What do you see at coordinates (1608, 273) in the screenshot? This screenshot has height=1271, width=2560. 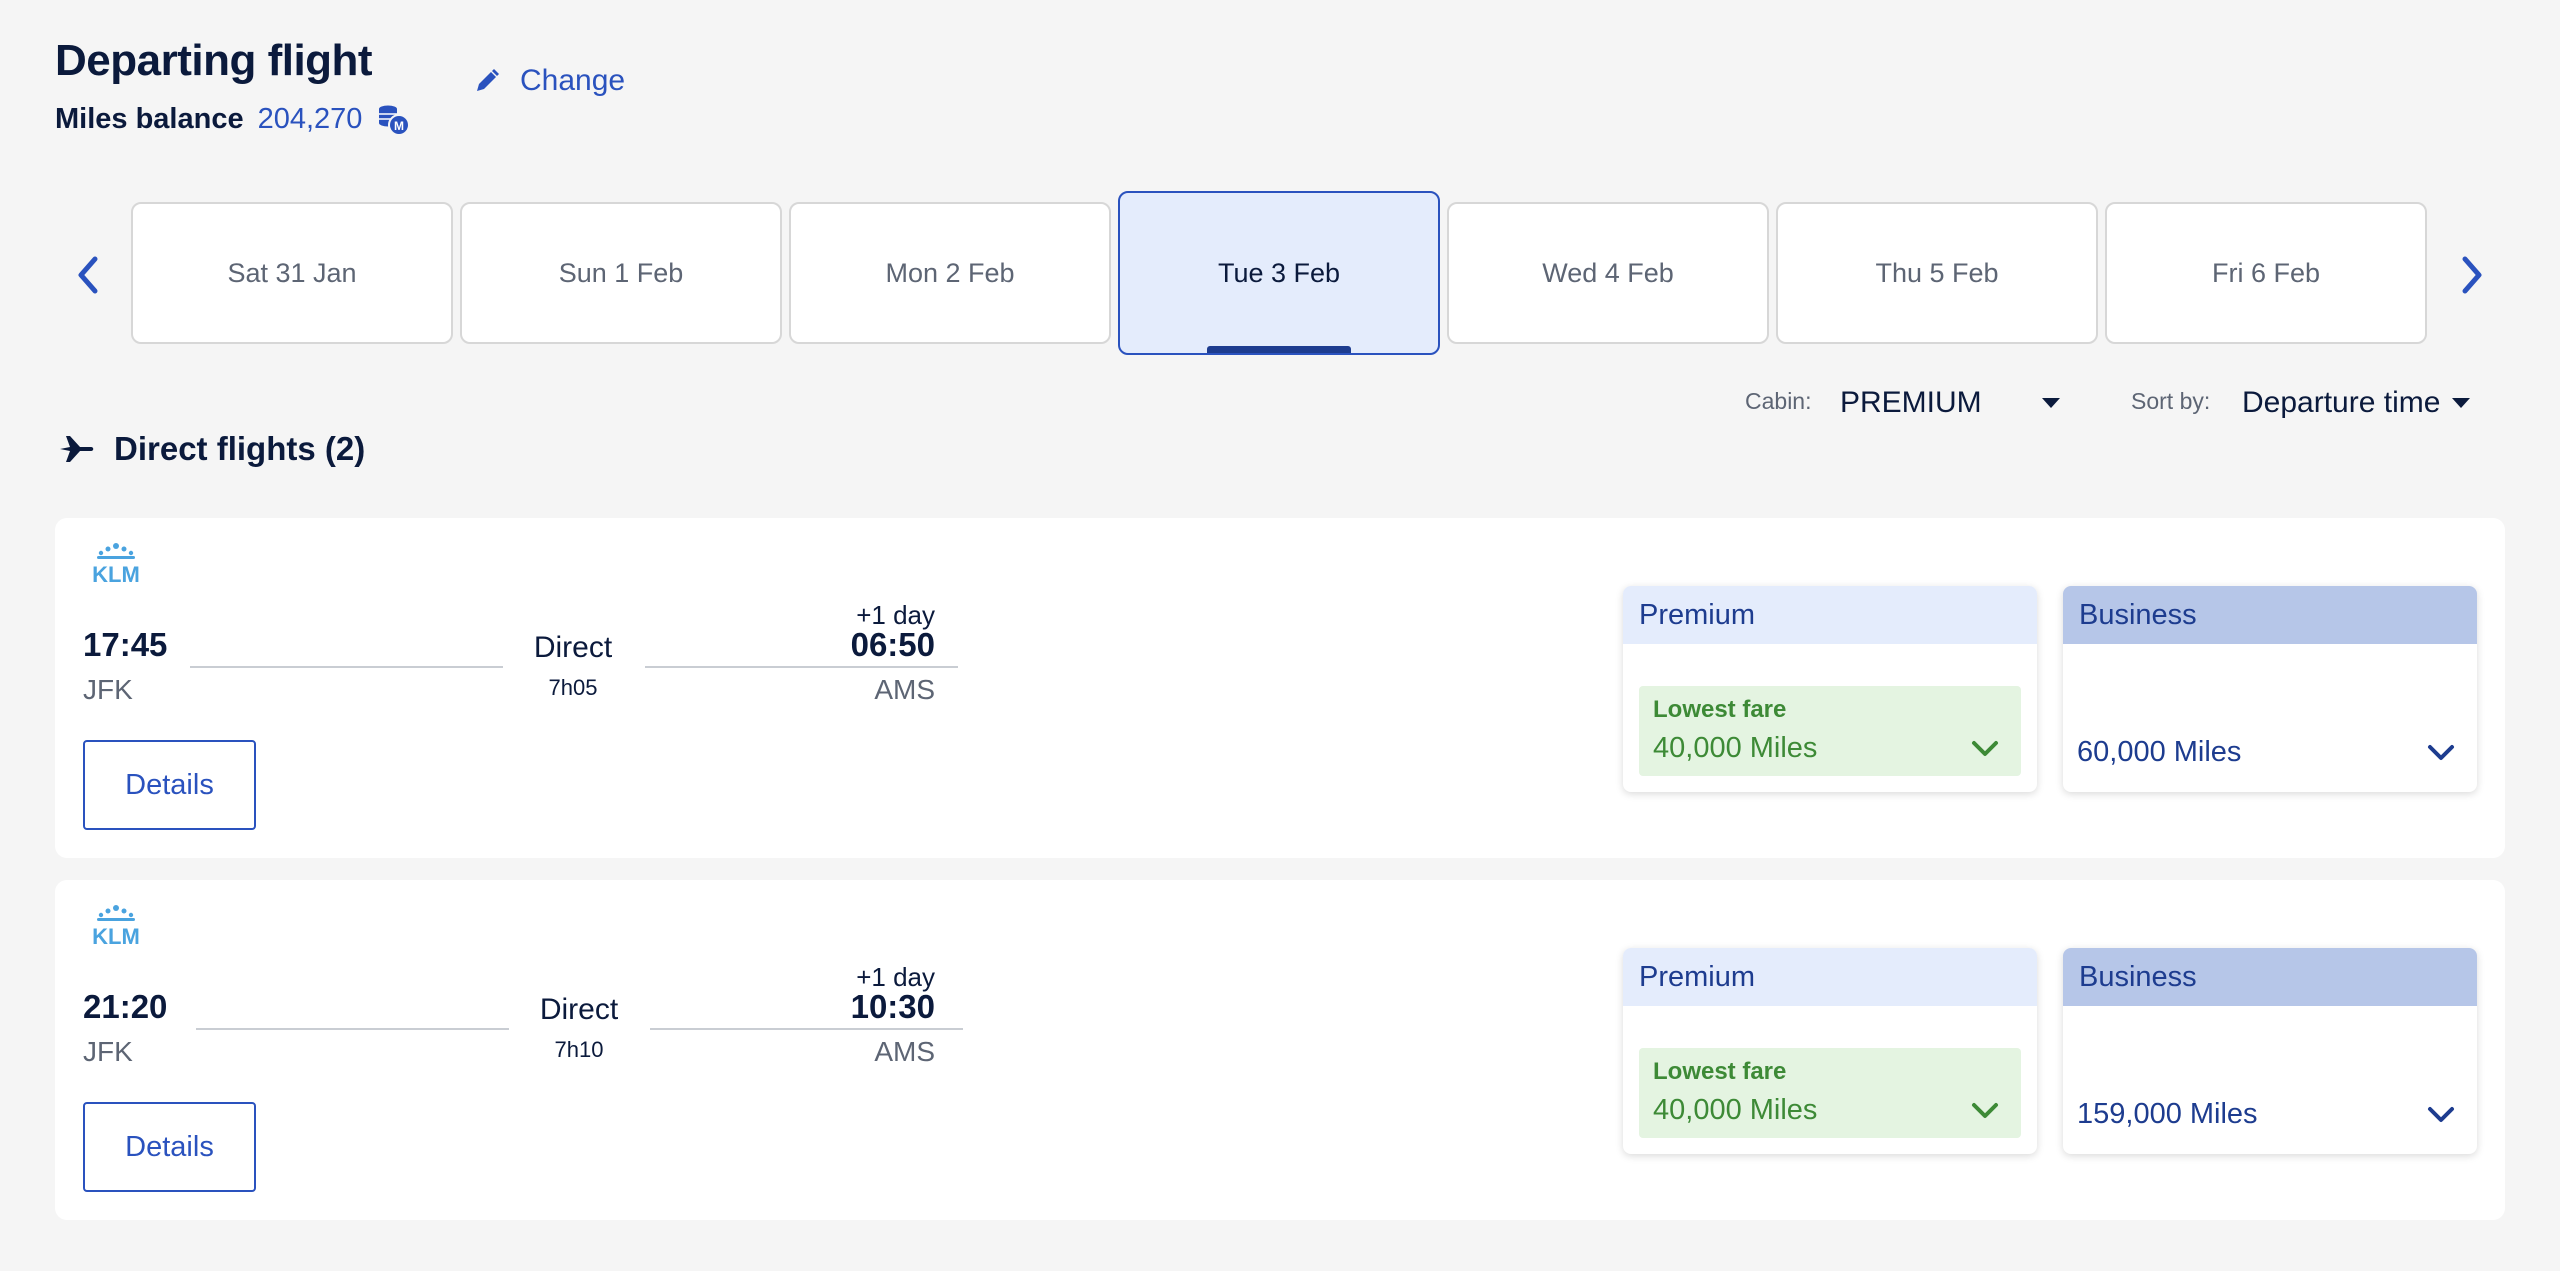 I see `date-tab-wed-4-feb: Wed 4 Feb` at bounding box center [1608, 273].